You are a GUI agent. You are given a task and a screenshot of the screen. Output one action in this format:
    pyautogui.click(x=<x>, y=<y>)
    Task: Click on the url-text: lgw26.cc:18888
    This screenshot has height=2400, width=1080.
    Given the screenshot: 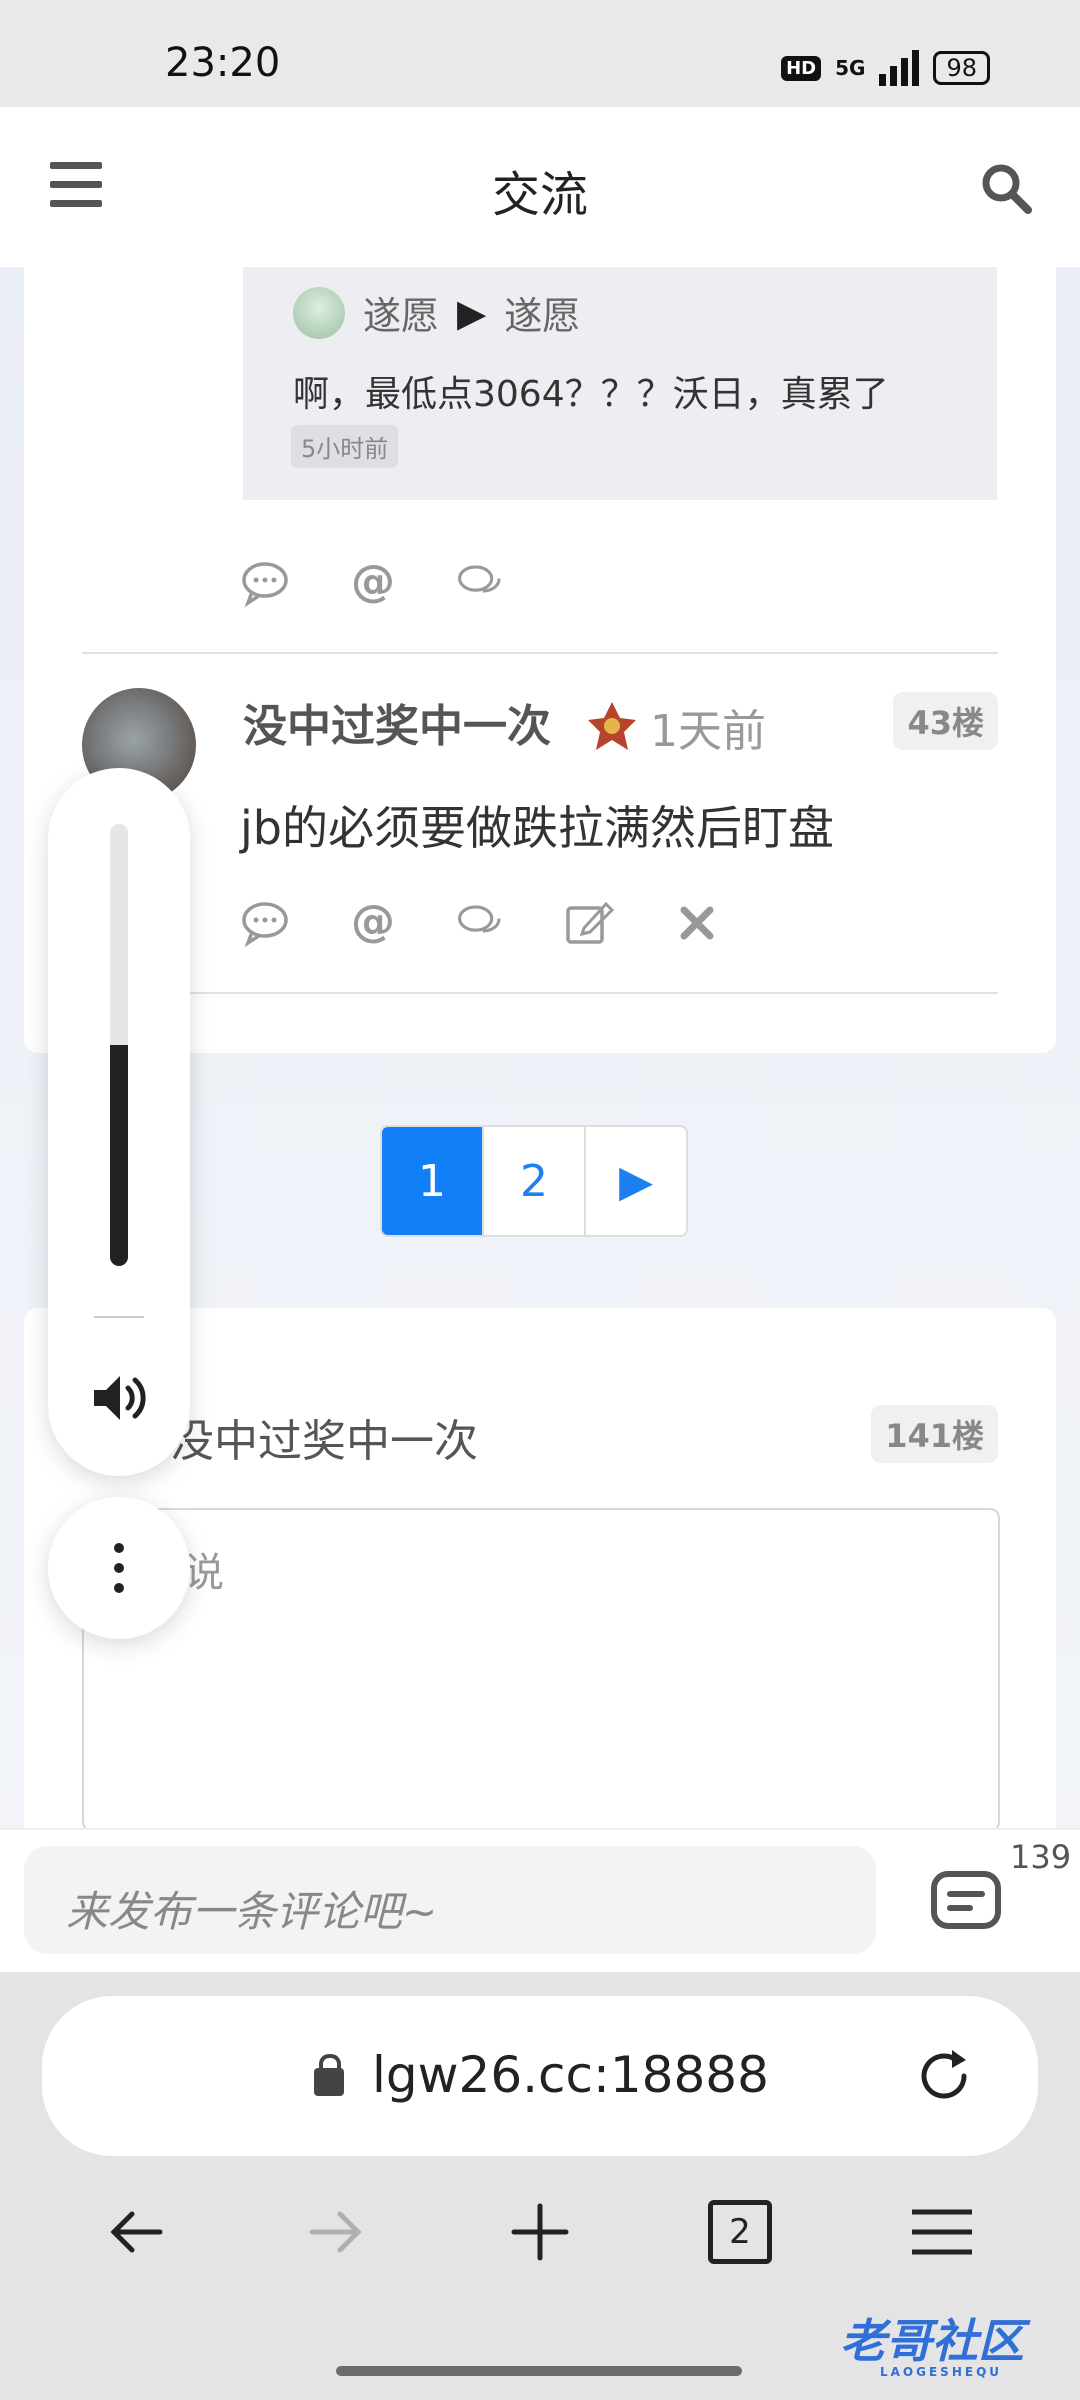 What is the action you would take?
    pyautogui.click(x=570, y=2075)
    